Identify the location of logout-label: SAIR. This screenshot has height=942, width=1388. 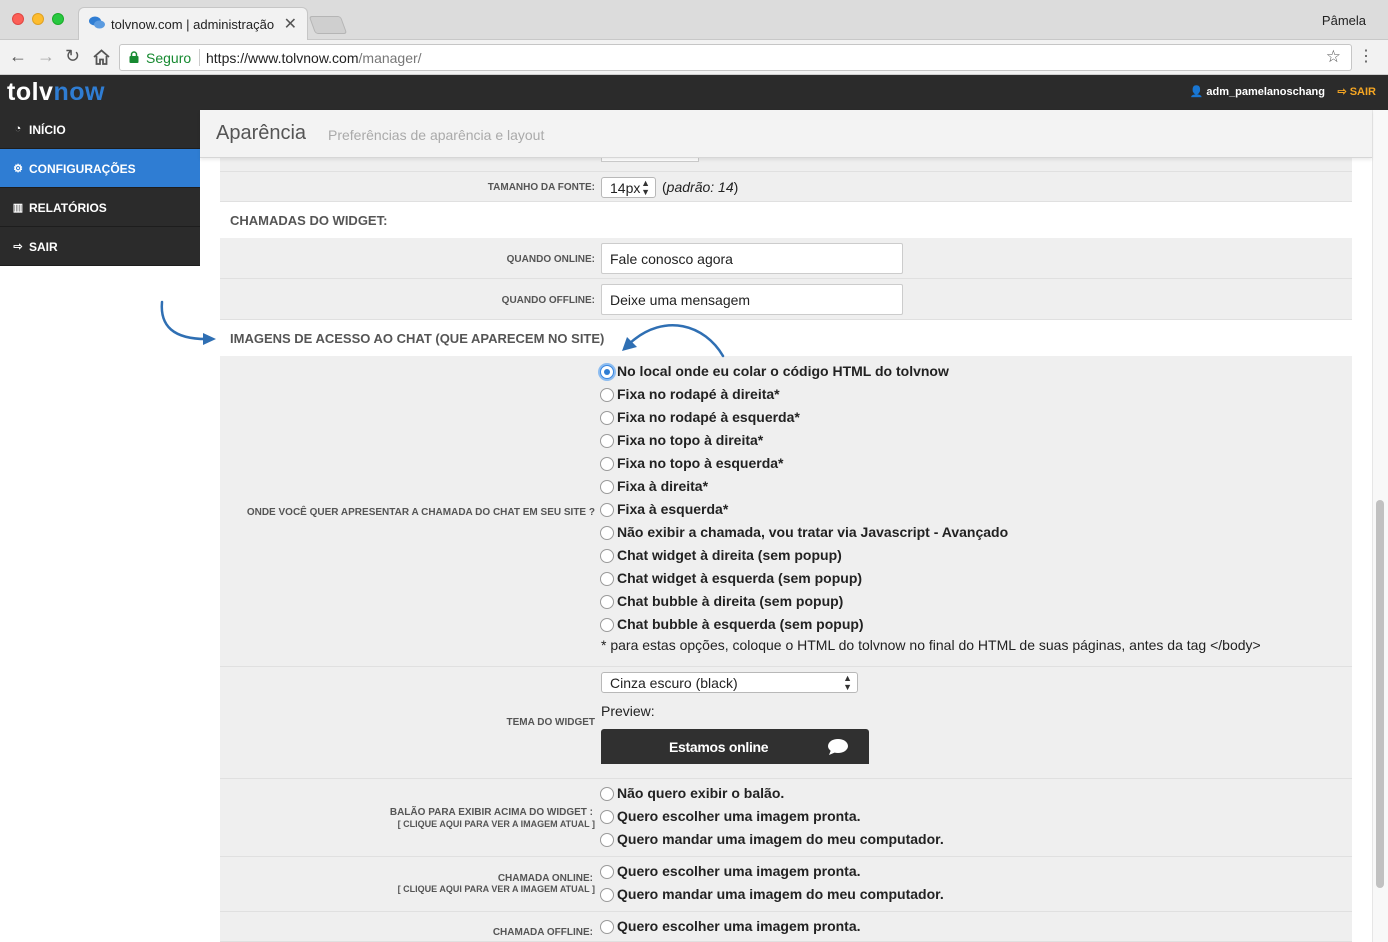
(1362, 92).